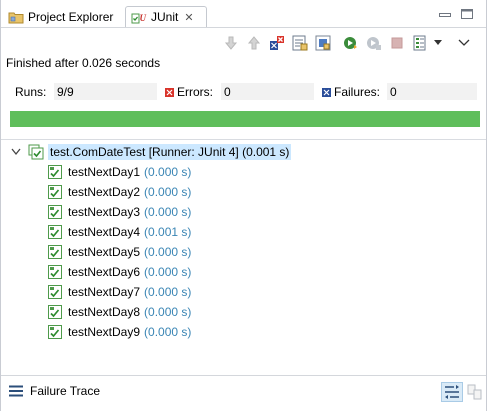  What do you see at coordinates (139, 17) in the screenshot?
I see `junit-icon: U` at bounding box center [139, 17].